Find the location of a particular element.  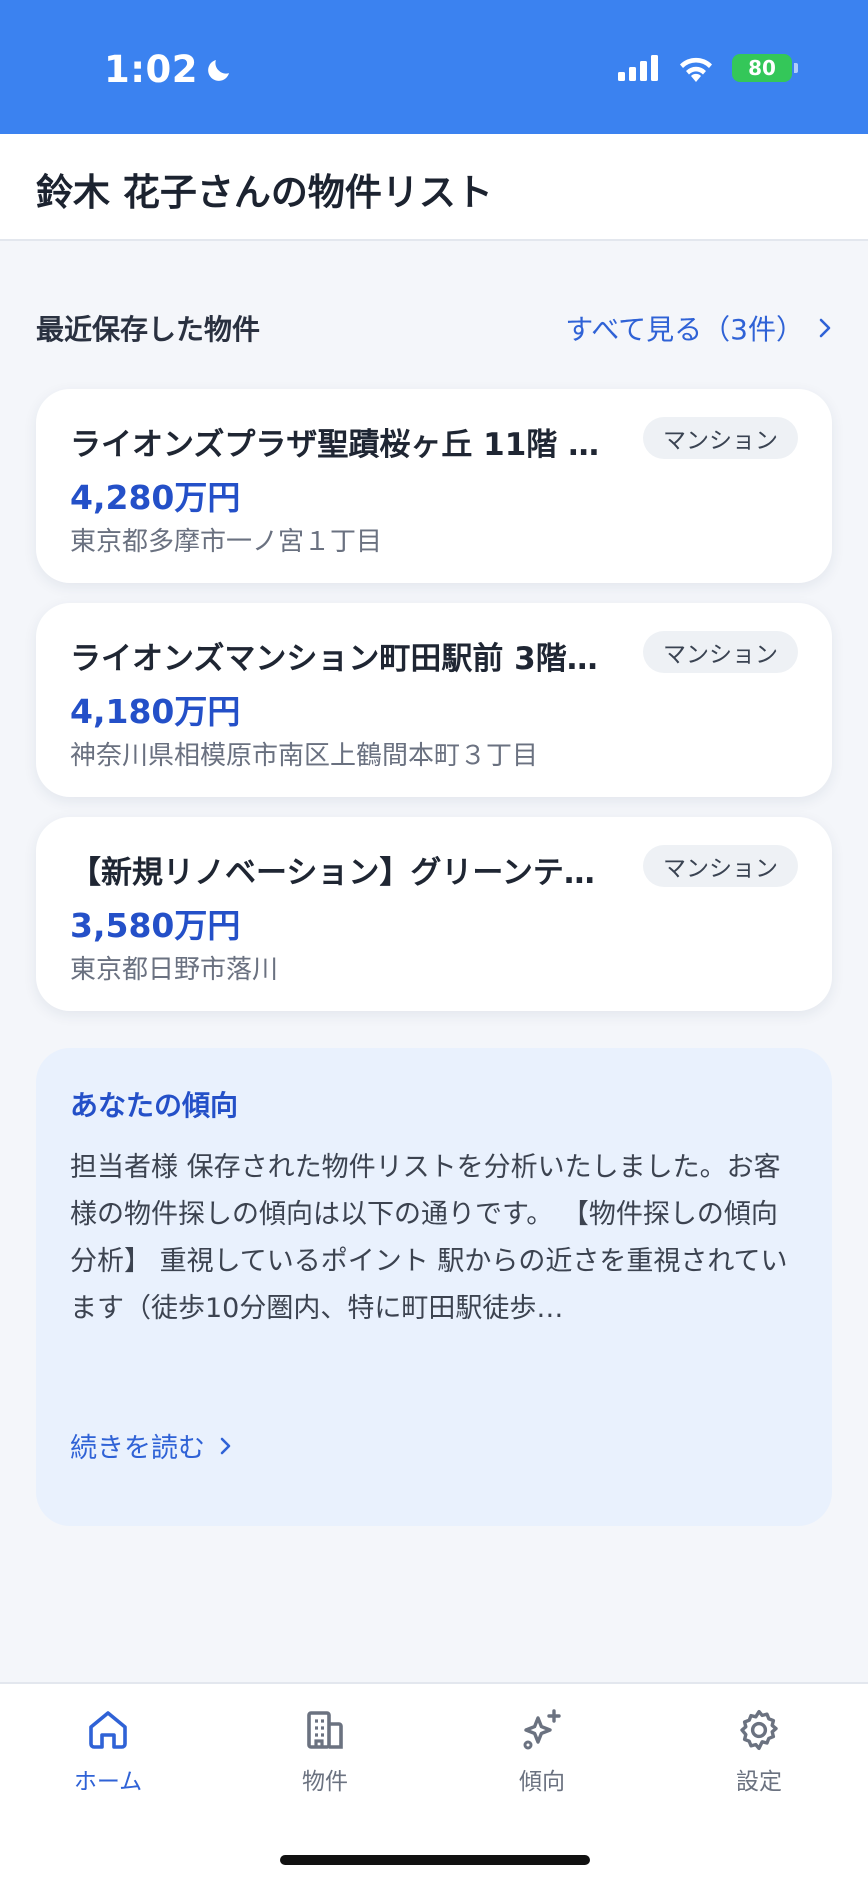

property-price: 4,180万円 is located at coordinates (155, 711).